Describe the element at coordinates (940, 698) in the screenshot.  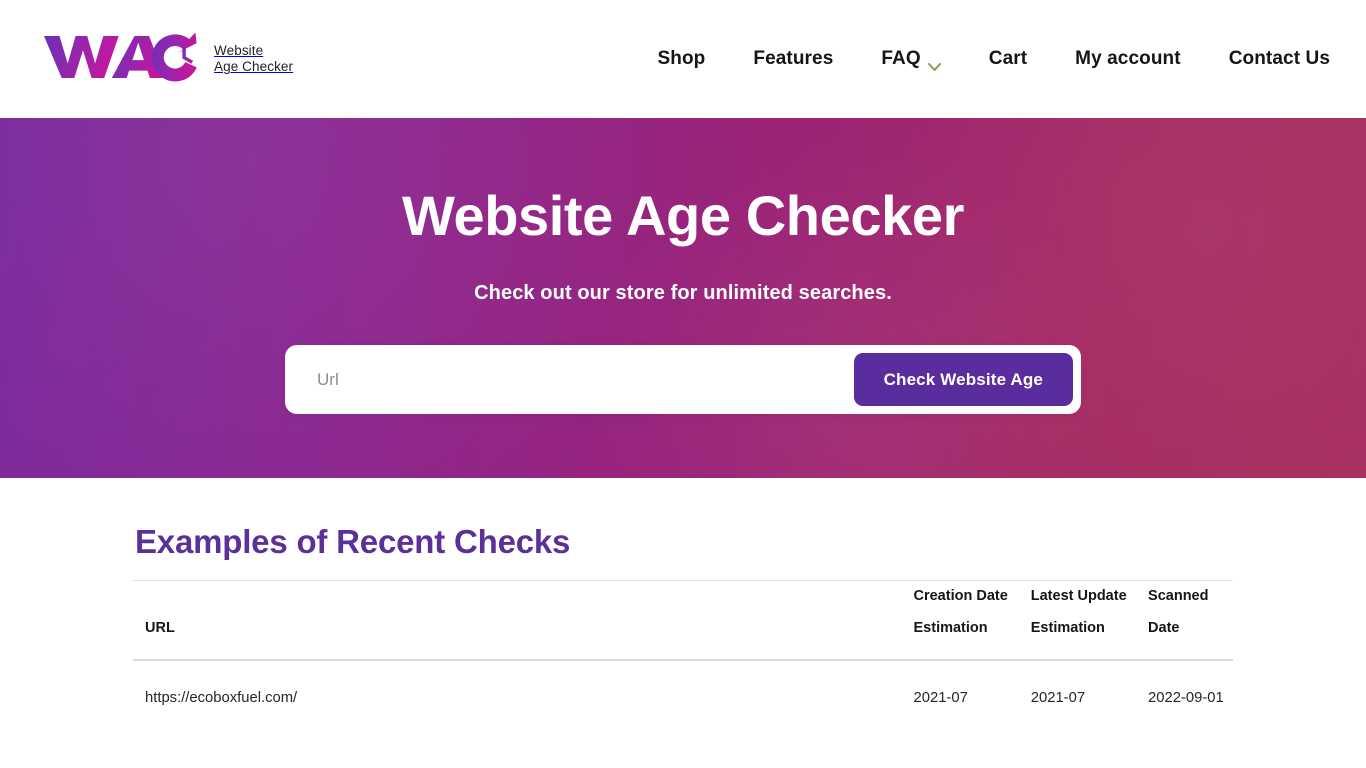
I see `cell-creation-date-estimation: 2021-07` at that location.